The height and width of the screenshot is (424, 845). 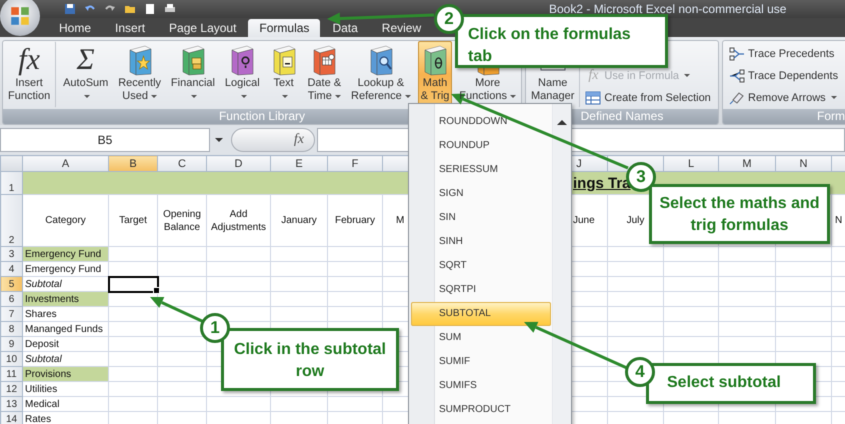 I want to click on ribbon-button: Text, so click(x=283, y=74).